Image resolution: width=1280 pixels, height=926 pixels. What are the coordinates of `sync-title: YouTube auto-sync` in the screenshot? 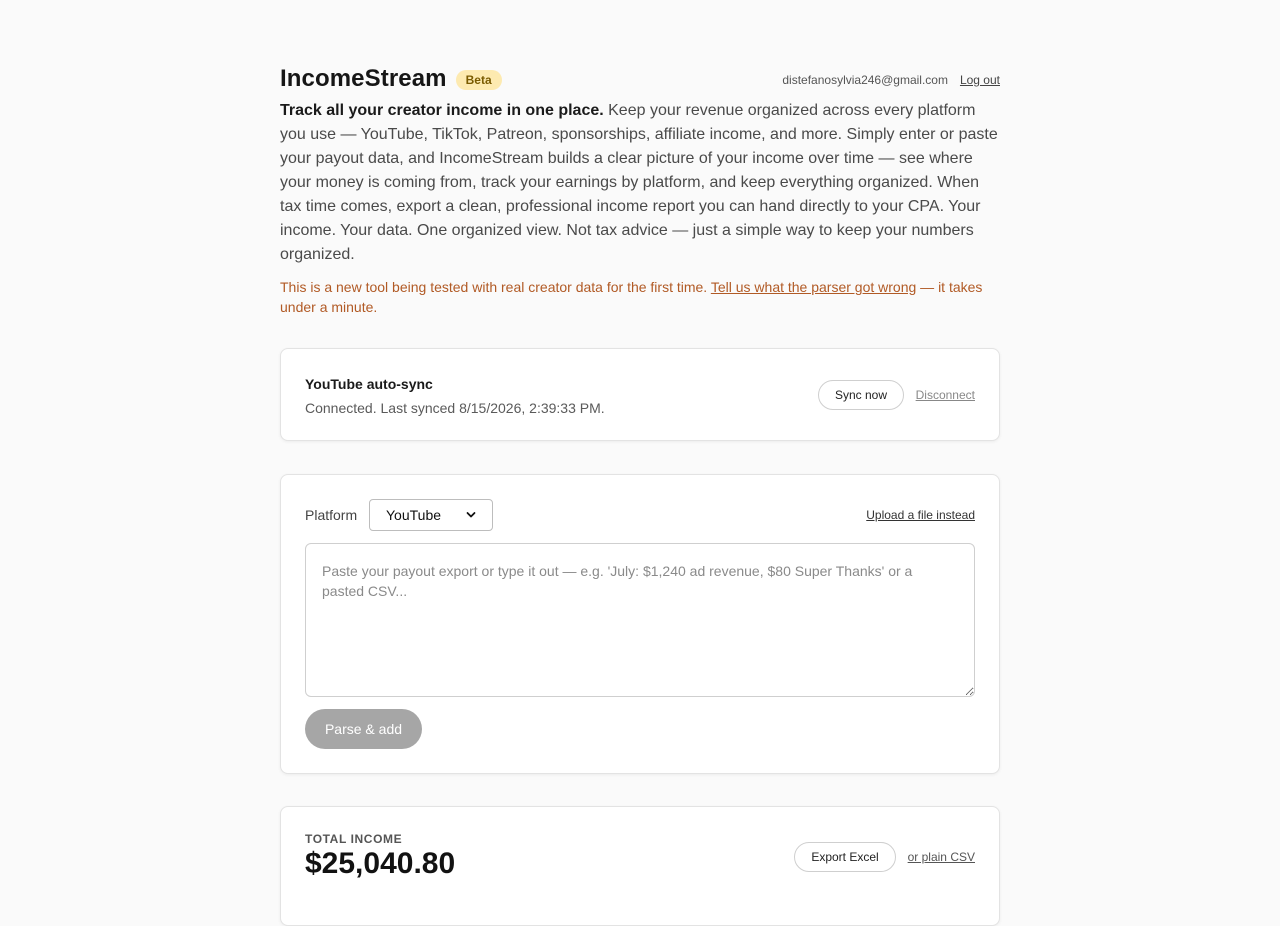 It's located at (369, 384).